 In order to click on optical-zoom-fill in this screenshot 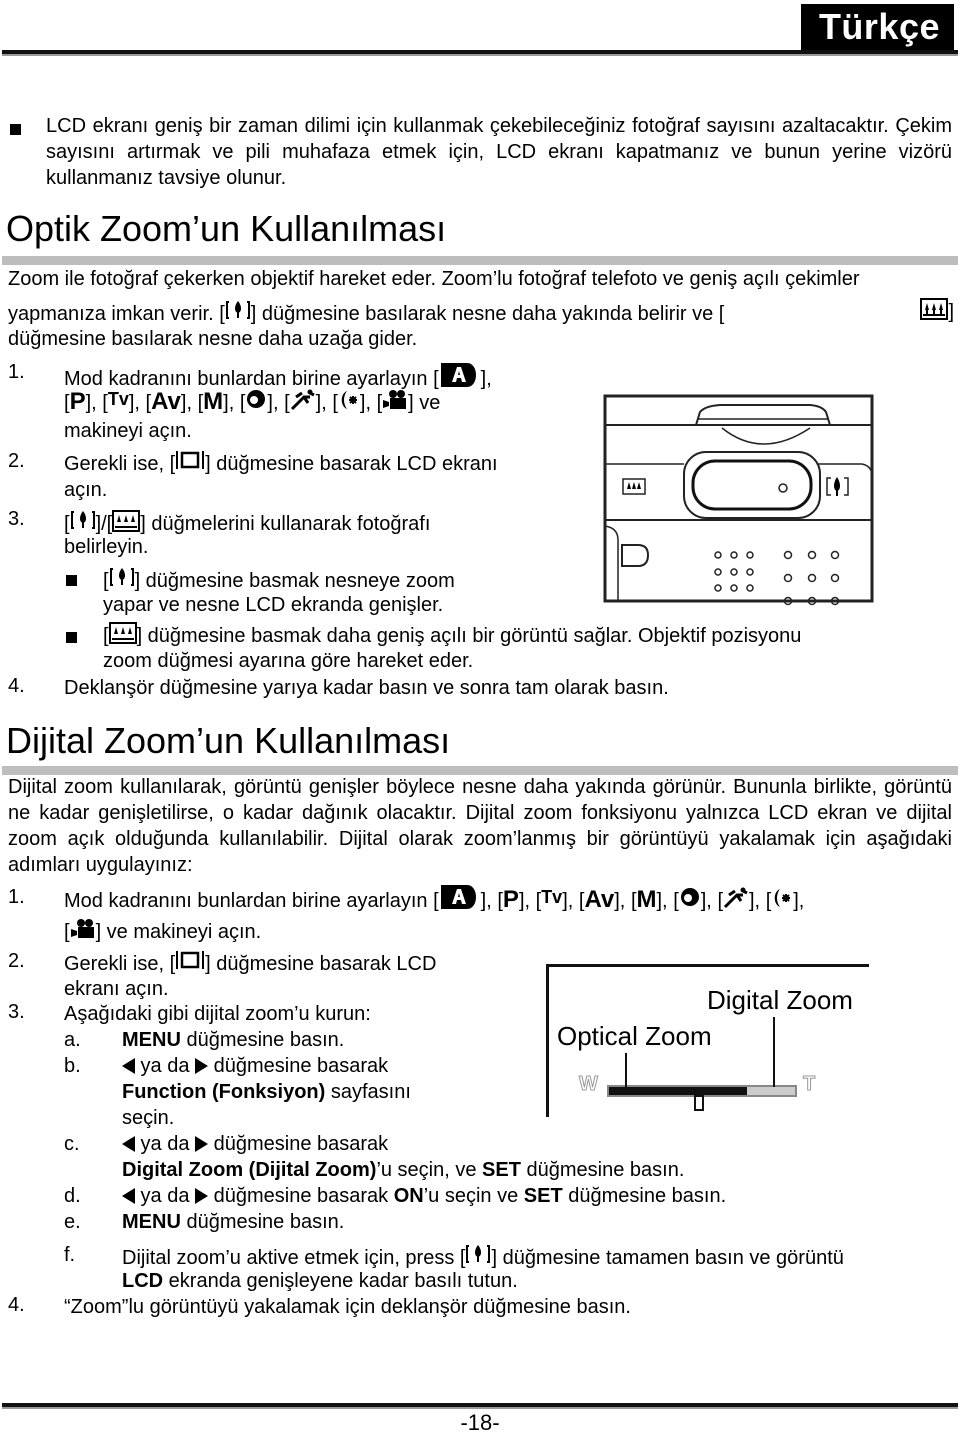, I will do `click(678, 1091)`.